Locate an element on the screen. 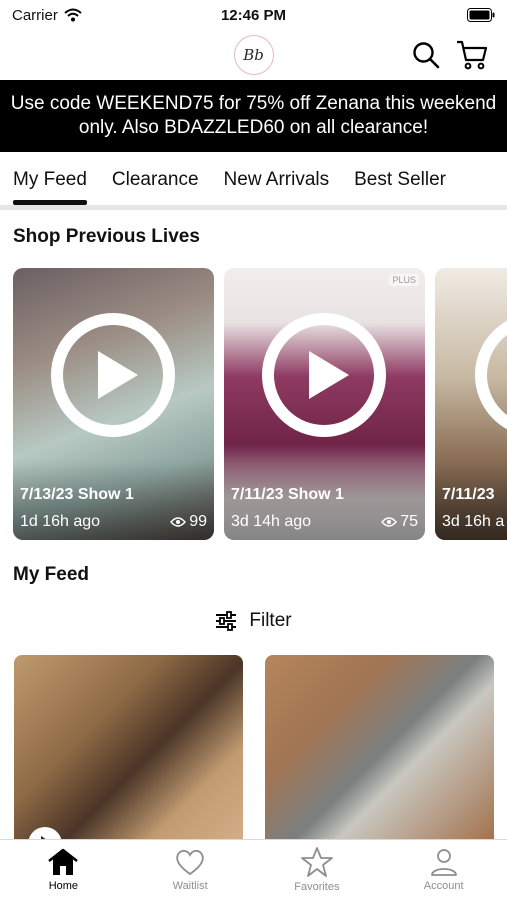 Image resolution: width=507 pixels, height=900 pixels. tab-new-arrivals: New Arrivals is located at coordinates (276, 187).